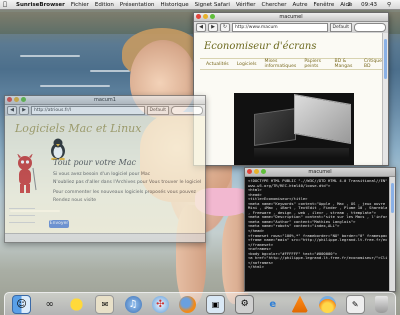  What do you see at coordinates (323, 5) in the screenshot?
I see `menu-fenetre: Fenêtre` at bounding box center [323, 5].